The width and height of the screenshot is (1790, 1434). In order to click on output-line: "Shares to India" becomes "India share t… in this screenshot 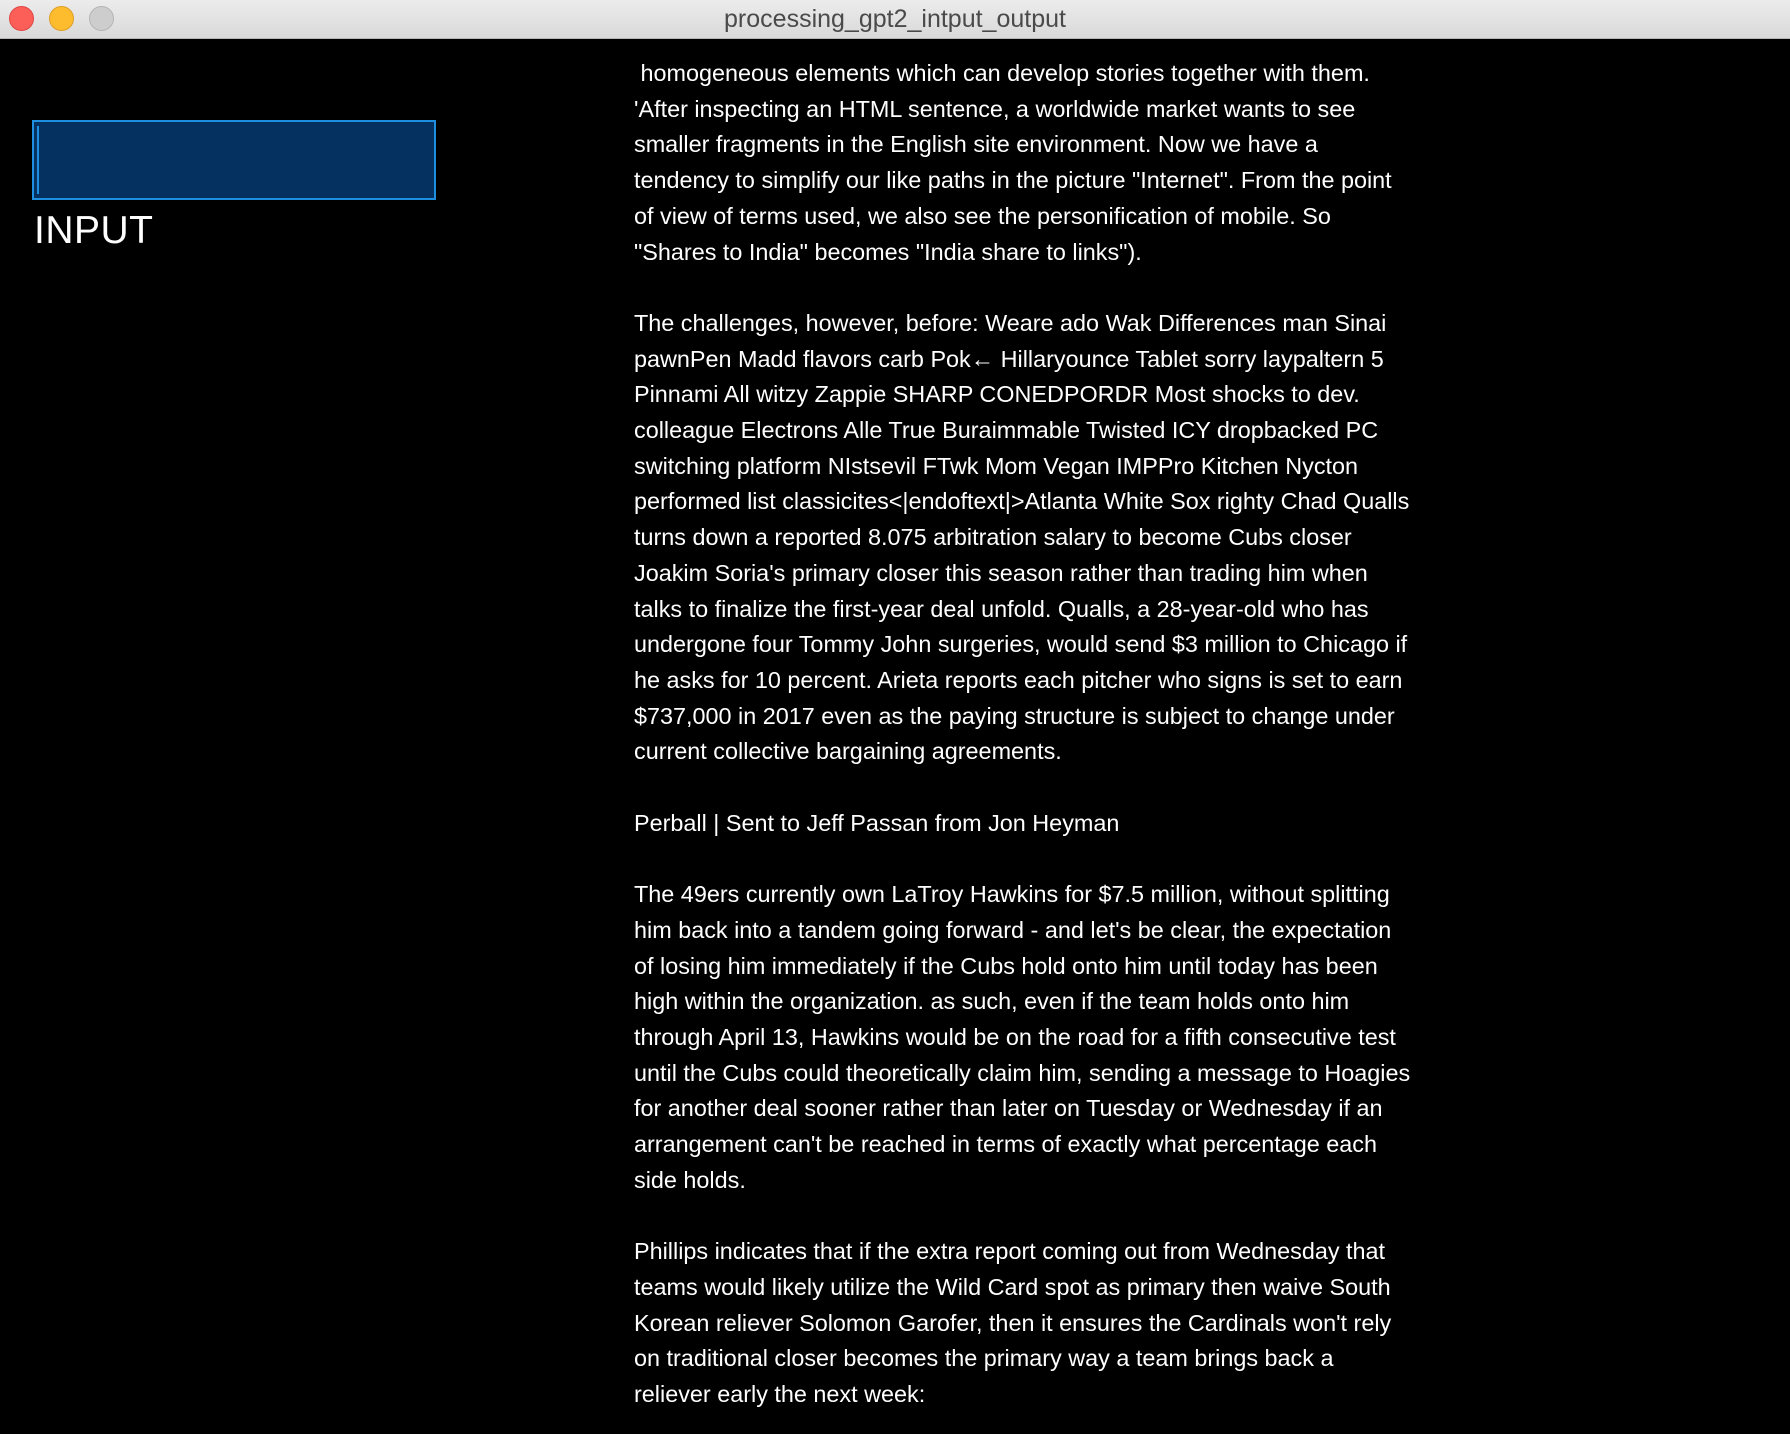, I will do `click(888, 251)`.